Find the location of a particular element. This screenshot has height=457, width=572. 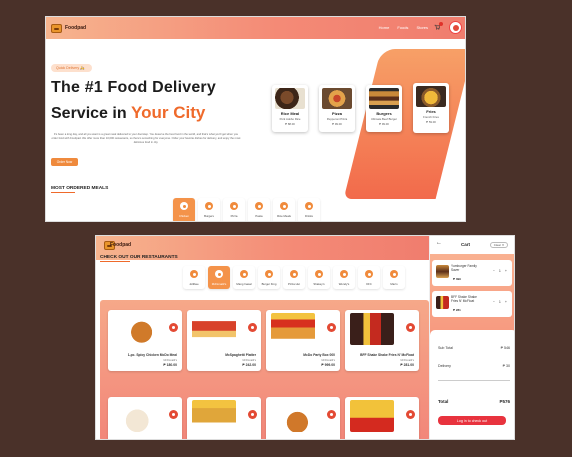

category-tab-pasta: Pasta is located at coordinates (259, 209).